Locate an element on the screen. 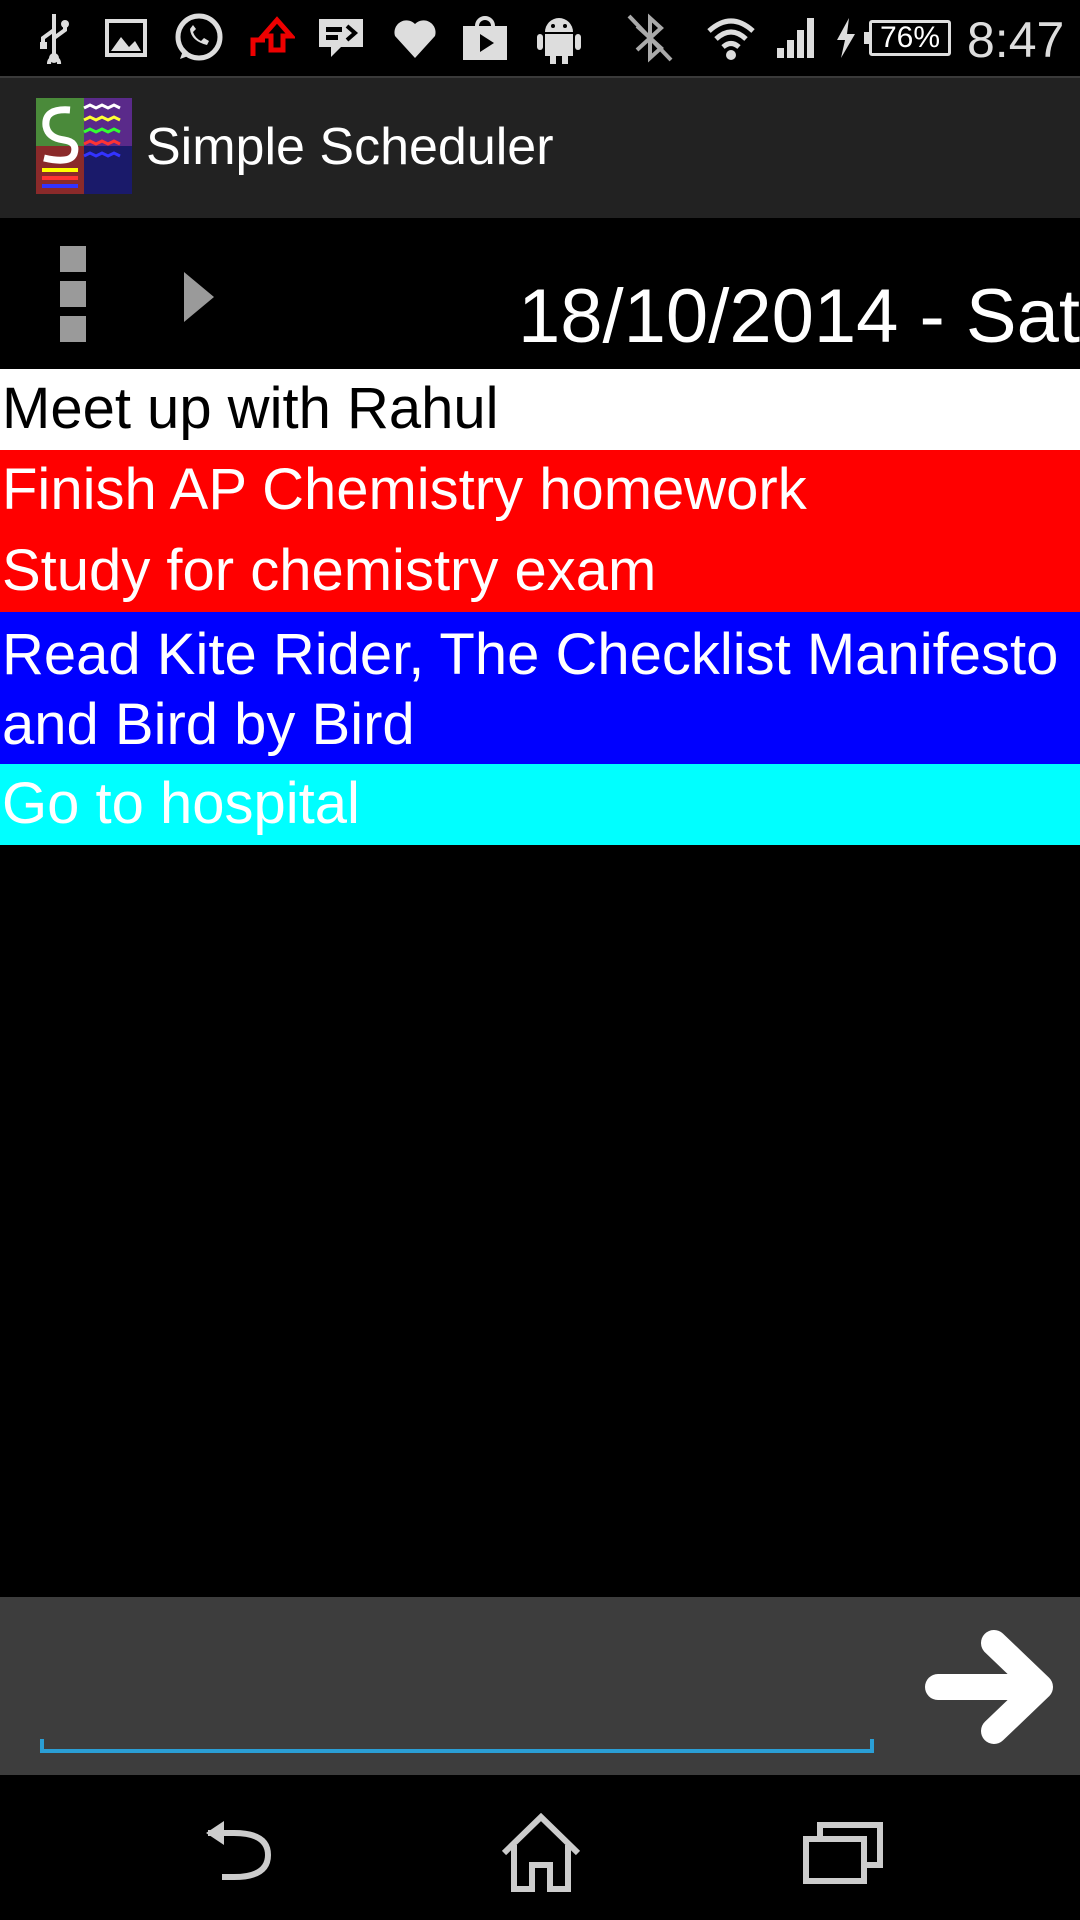 The height and width of the screenshot is (1920, 1080). action-bar: Simple Scheduler is located at coordinates (540, 147).